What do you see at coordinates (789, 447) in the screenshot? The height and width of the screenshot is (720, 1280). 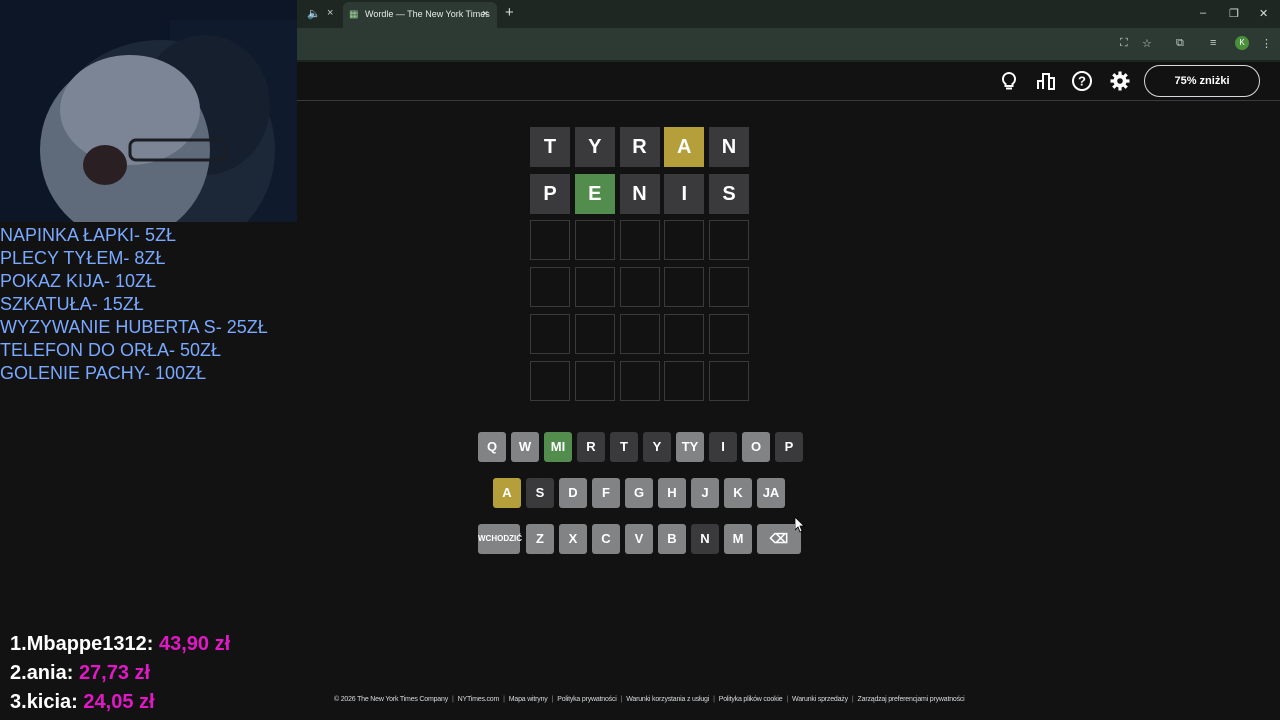 I see `key-p: P` at bounding box center [789, 447].